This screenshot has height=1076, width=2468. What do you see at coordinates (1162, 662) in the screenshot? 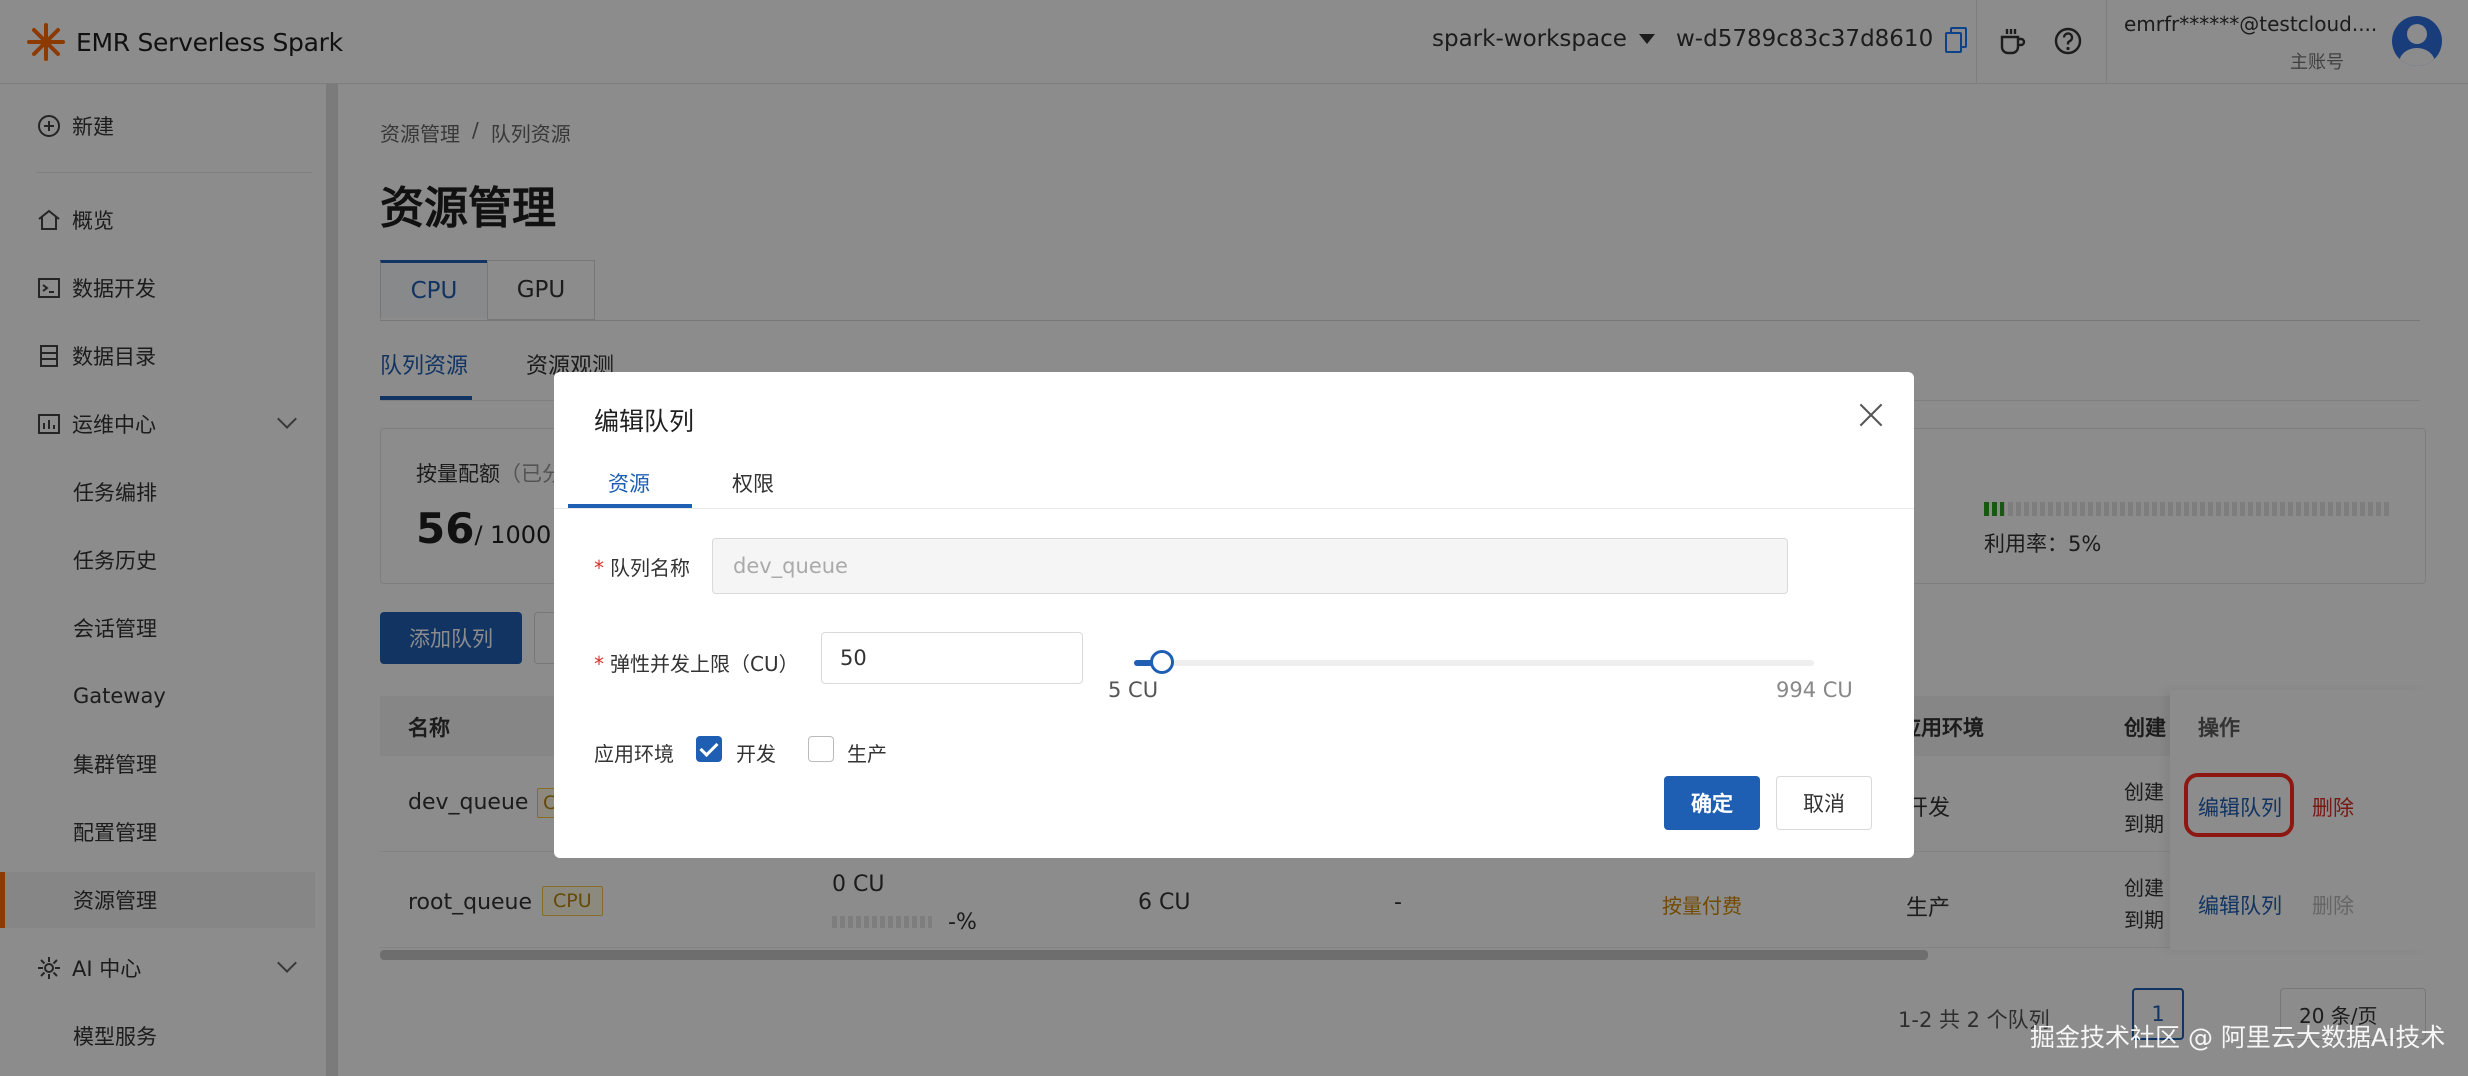
I see `concurrency-slider-handle` at bounding box center [1162, 662].